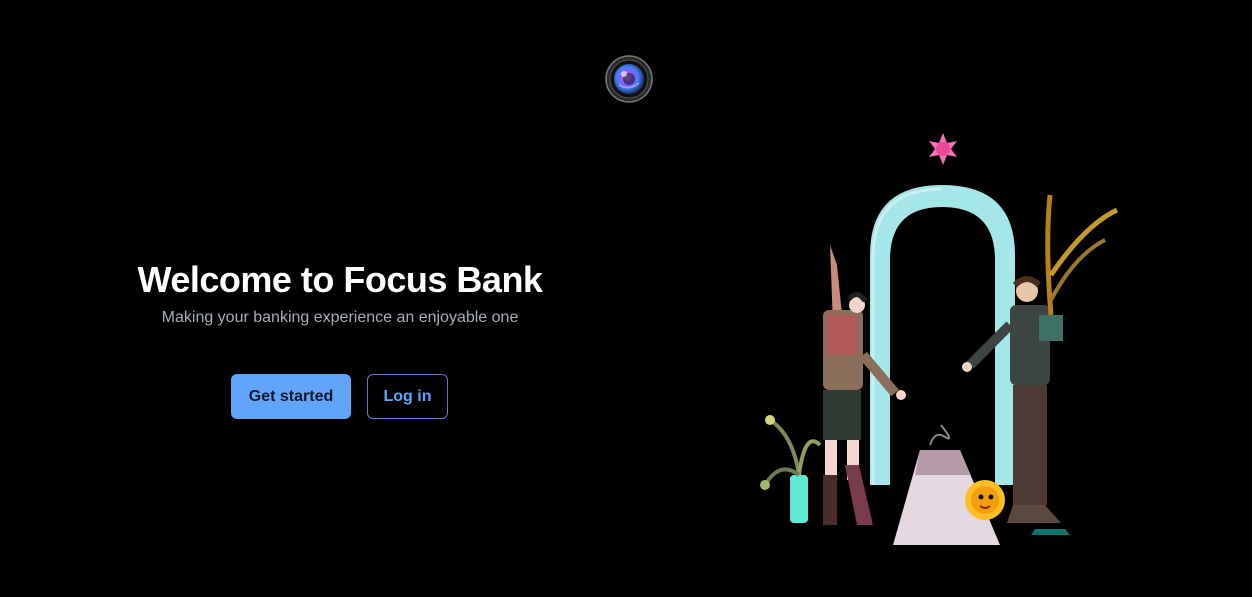 This screenshot has height=597, width=1252. What do you see at coordinates (291, 396) in the screenshot?
I see `get-started-button: Get started` at bounding box center [291, 396].